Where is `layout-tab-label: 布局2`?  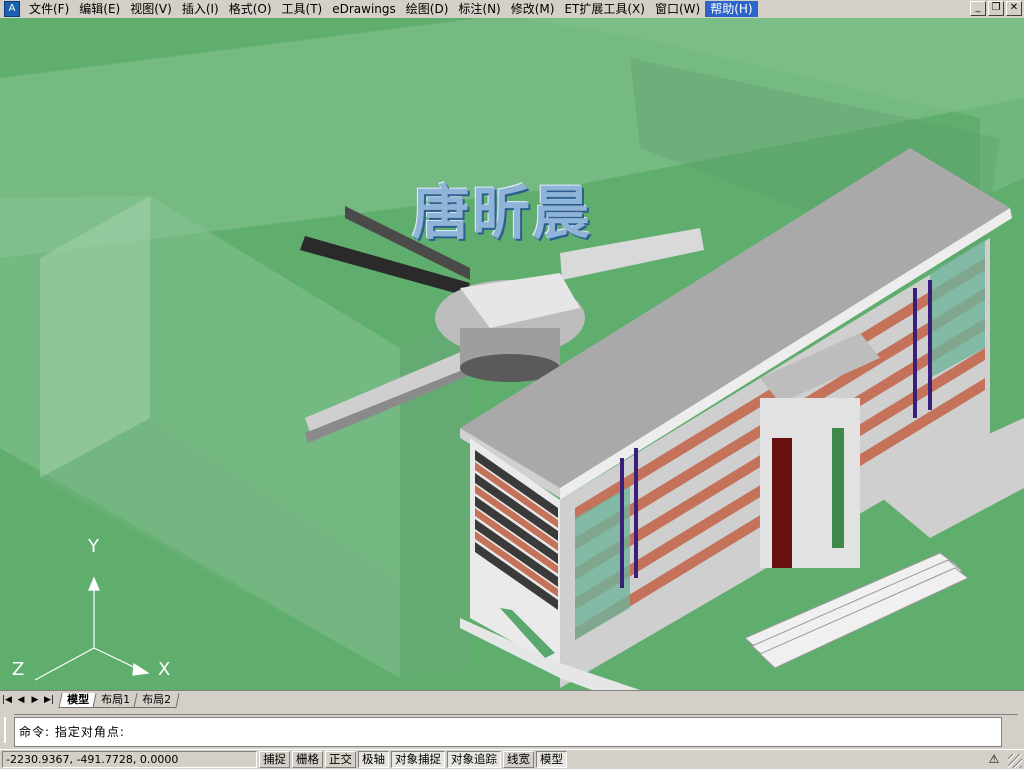
layout-tab-label: 布局2 is located at coordinates (157, 699).